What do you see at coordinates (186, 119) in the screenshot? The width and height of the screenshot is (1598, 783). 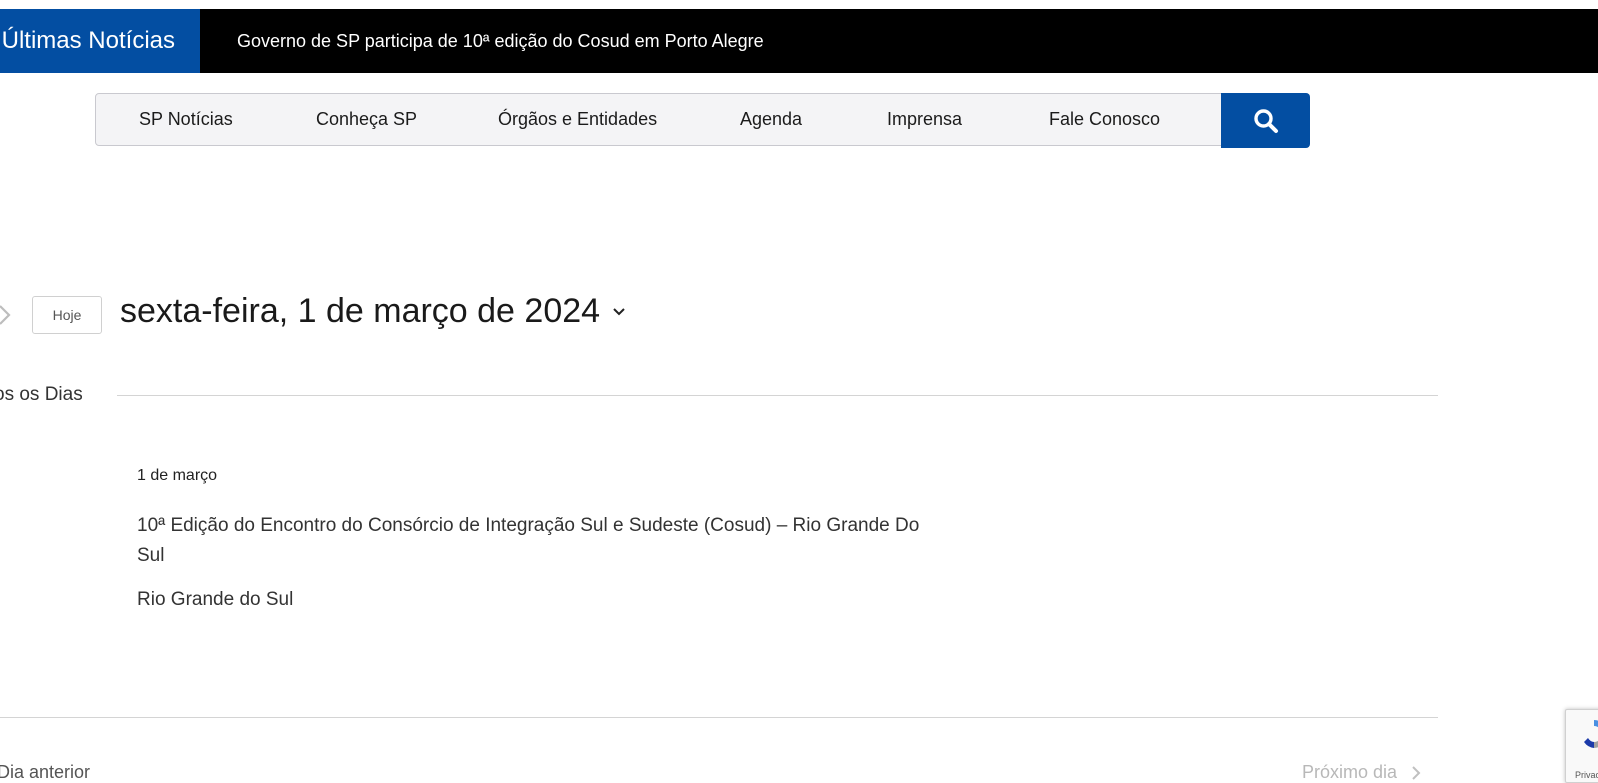 I see `nav-item-sp-noticias: SP Notícias` at bounding box center [186, 119].